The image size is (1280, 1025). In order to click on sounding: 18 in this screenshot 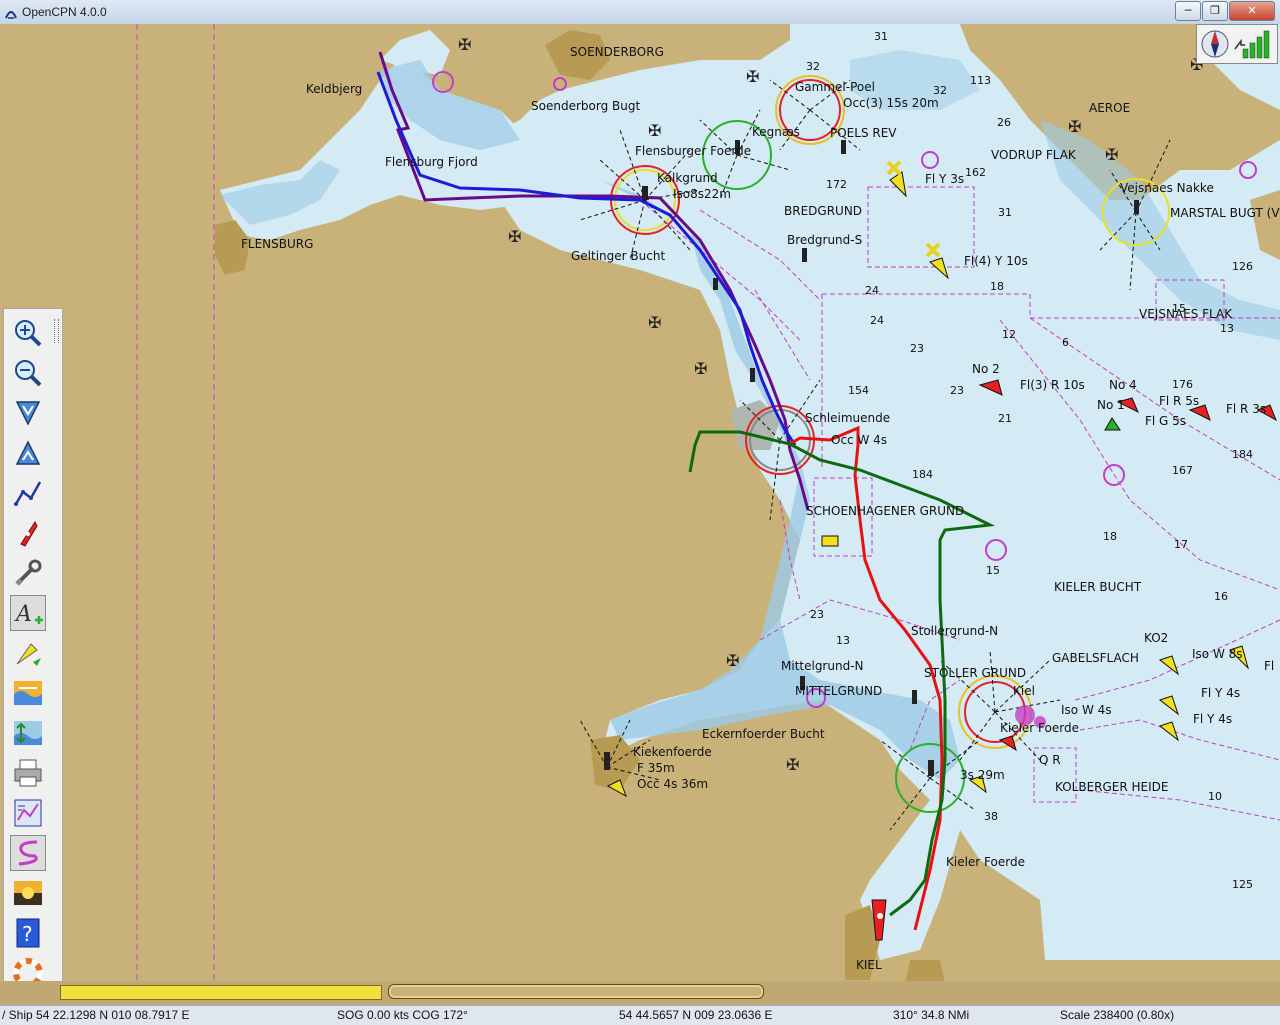, I will do `click(1110, 536)`.